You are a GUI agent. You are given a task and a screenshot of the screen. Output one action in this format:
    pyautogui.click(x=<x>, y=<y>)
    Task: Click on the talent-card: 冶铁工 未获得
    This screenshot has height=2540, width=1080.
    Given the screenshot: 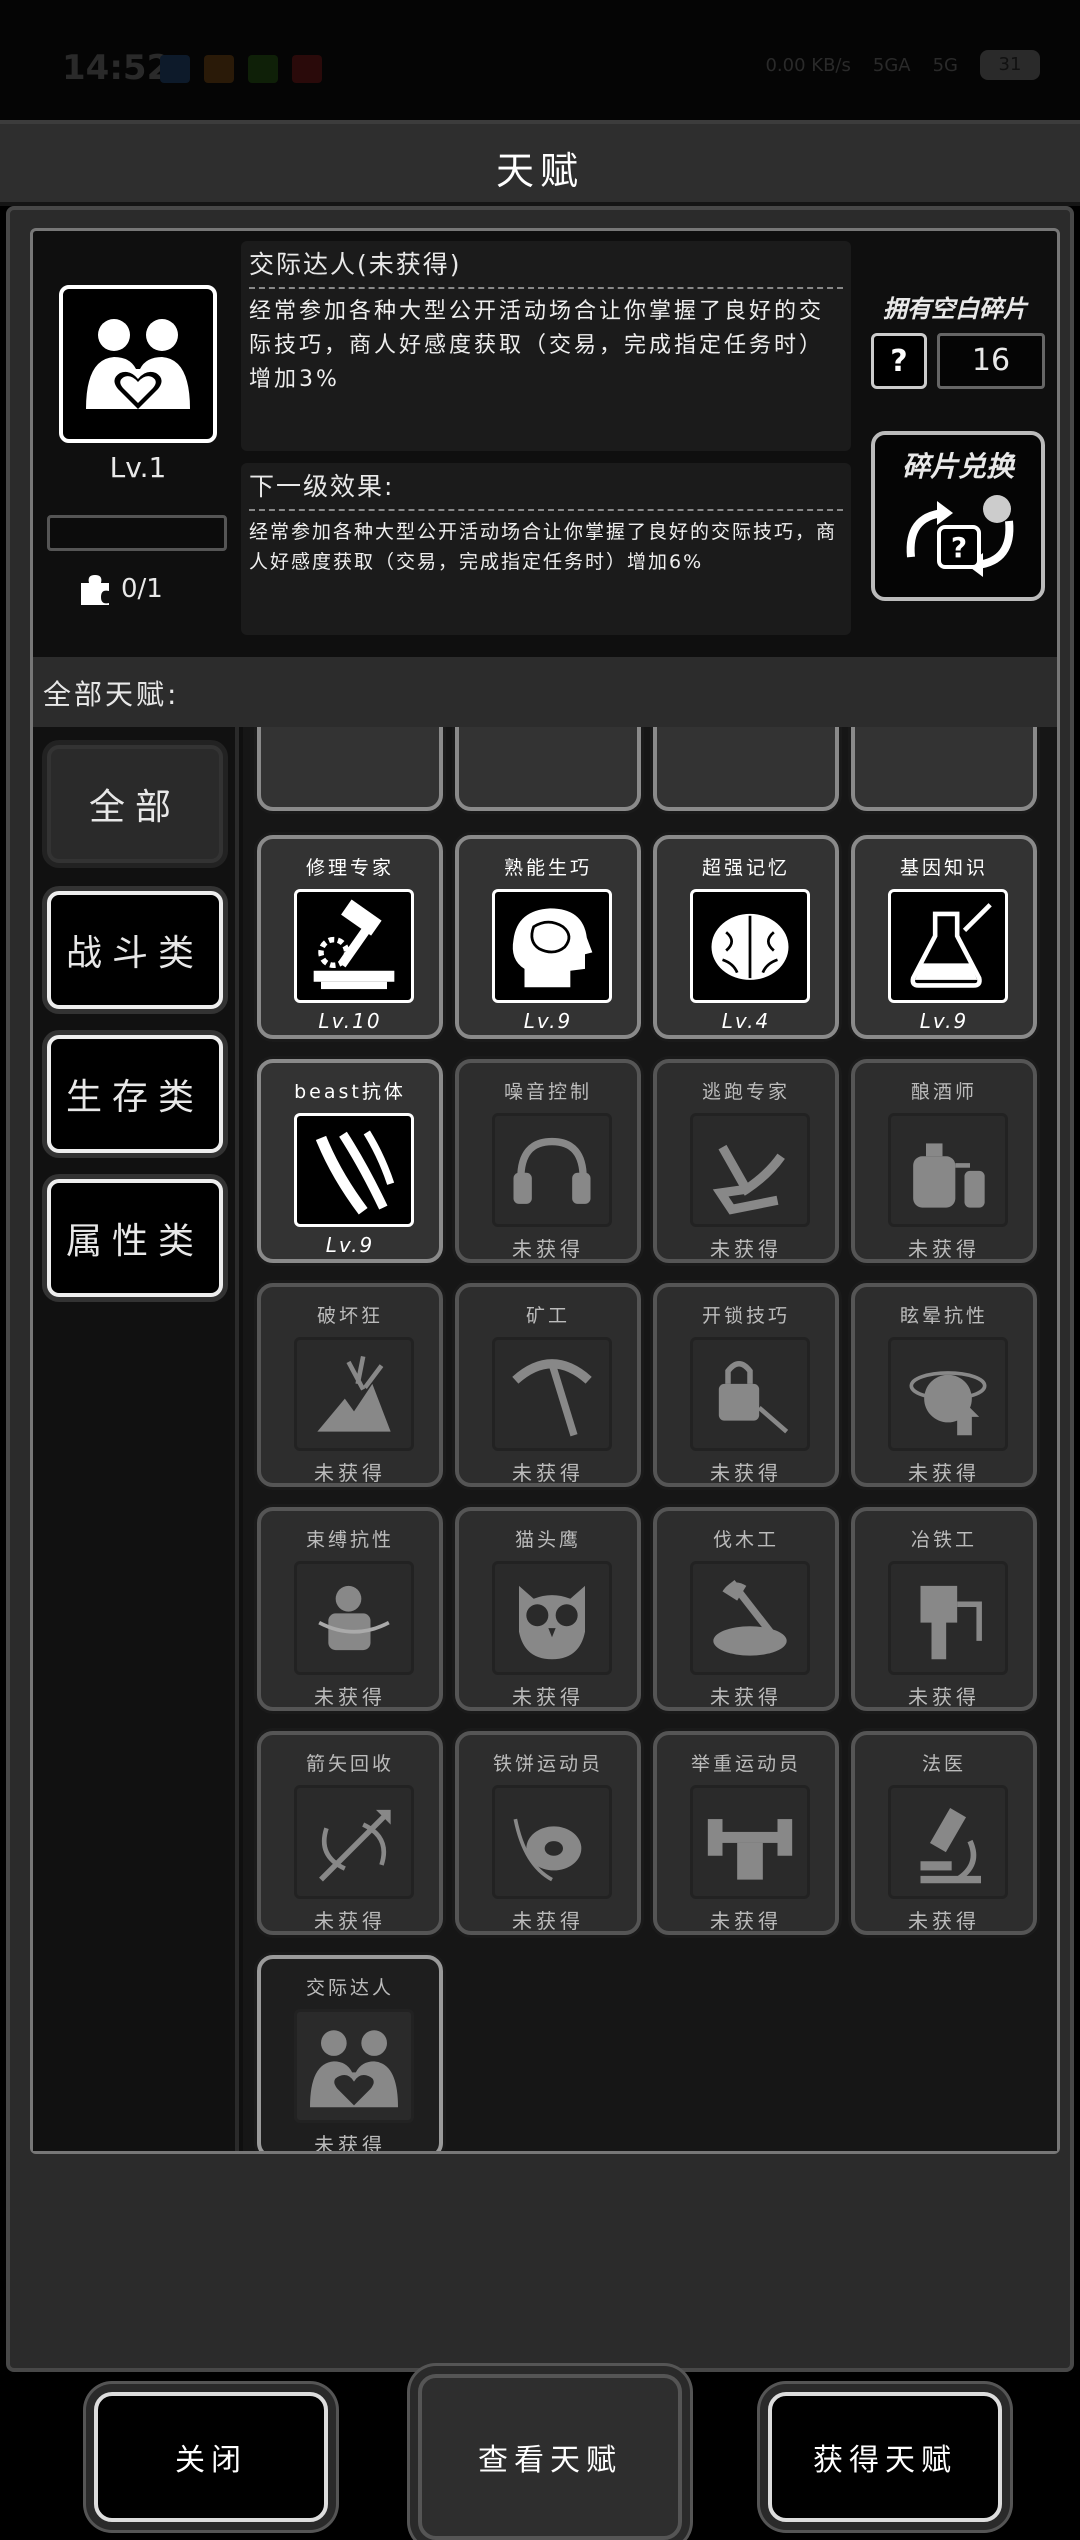 What is the action you would take?
    pyautogui.click(x=944, y=1609)
    